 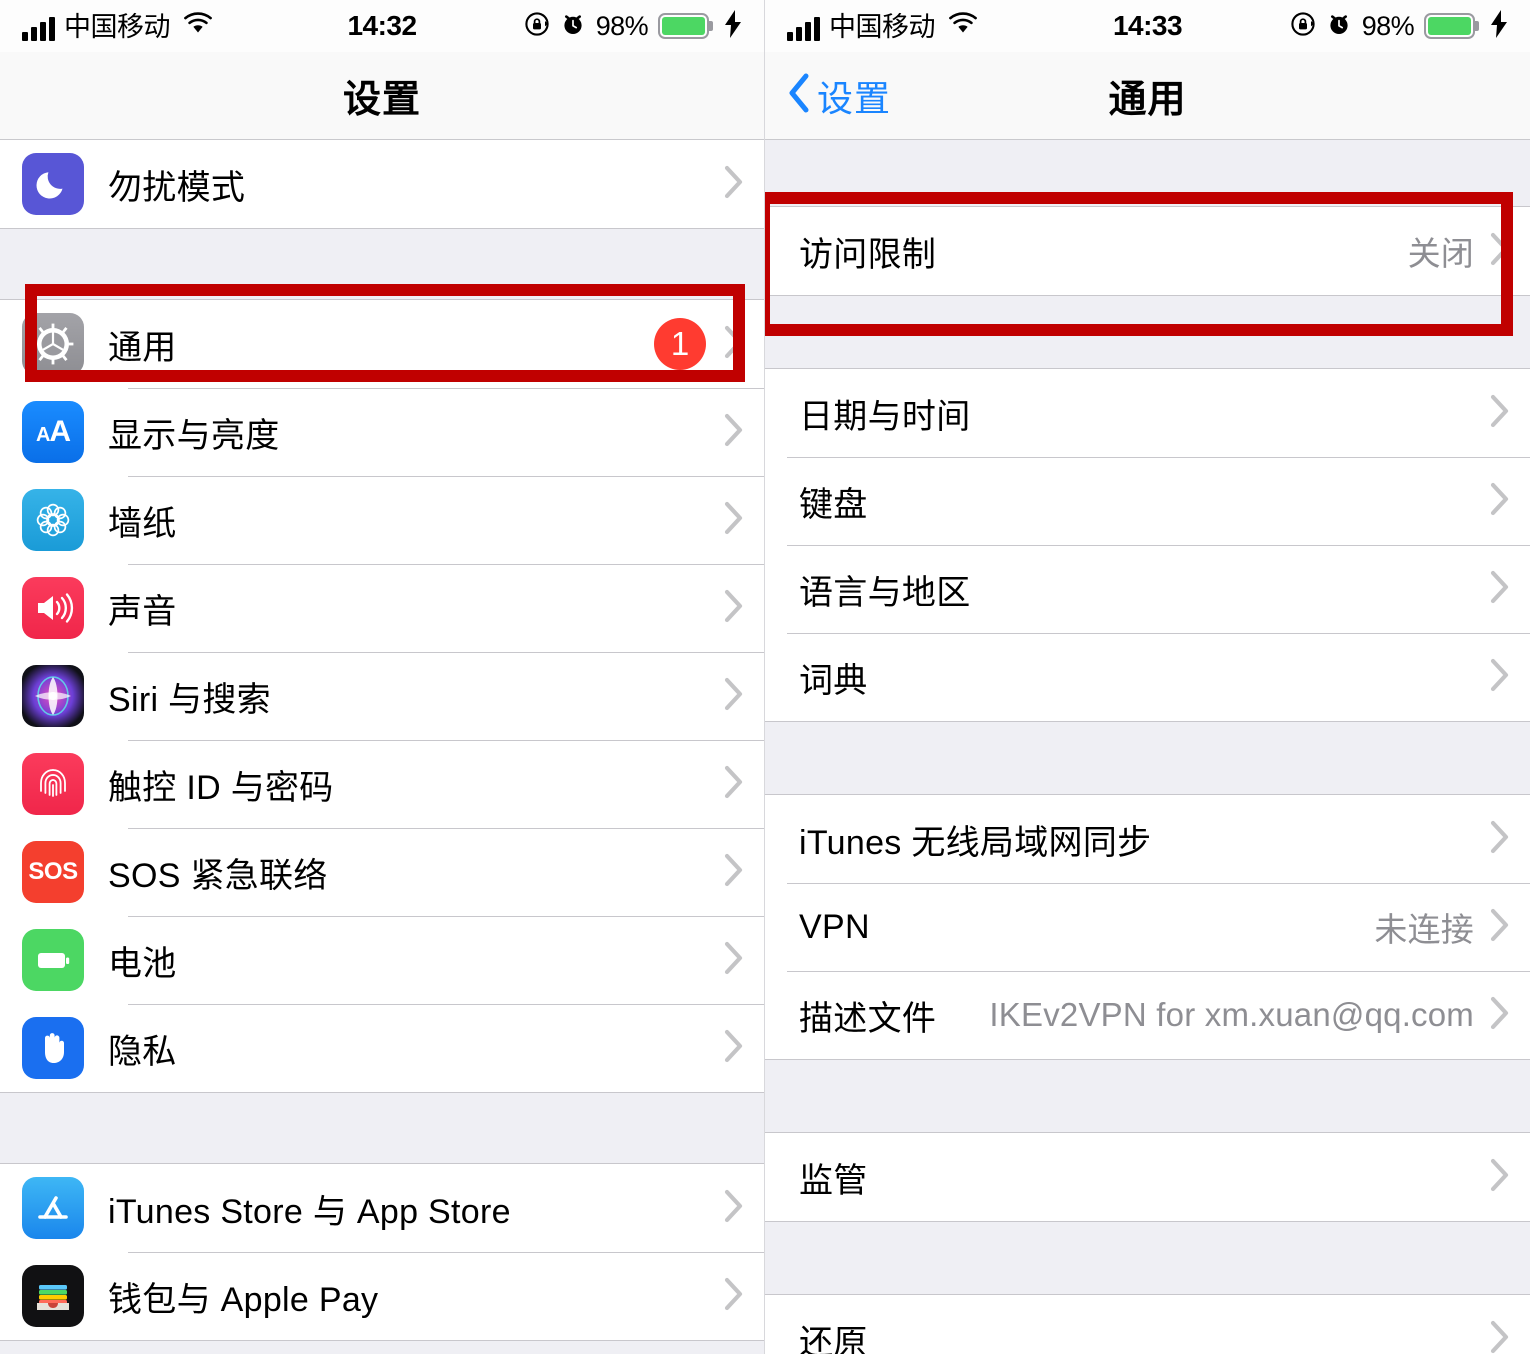 What do you see at coordinates (537, 26) in the screenshot?
I see `rotation-lock-icon` at bounding box center [537, 26].